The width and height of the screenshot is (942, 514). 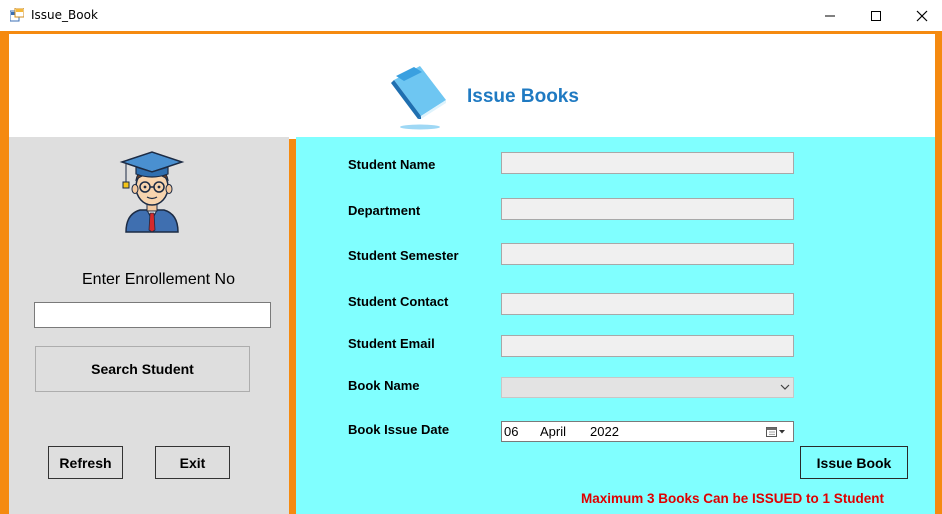 What do you see at coordinates (152, 192) in the screenshot?
I see `graduate-student-icon` at bounding box center [152, 192].